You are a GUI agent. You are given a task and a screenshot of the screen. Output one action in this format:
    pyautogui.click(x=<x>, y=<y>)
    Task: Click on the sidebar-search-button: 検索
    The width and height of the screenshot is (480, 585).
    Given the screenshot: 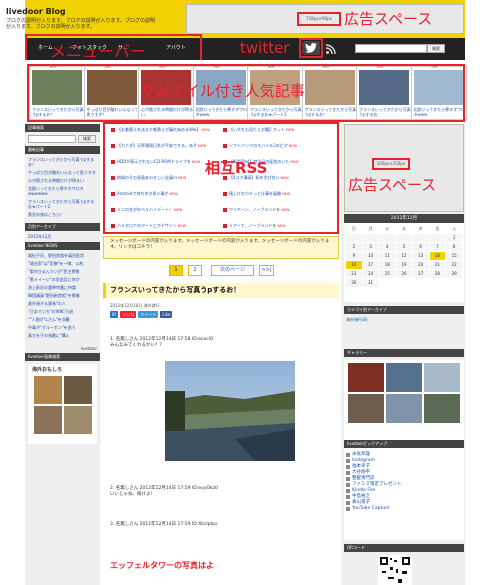 What is the action you would take?
    pyautogui.click(x=87, y=139)
    